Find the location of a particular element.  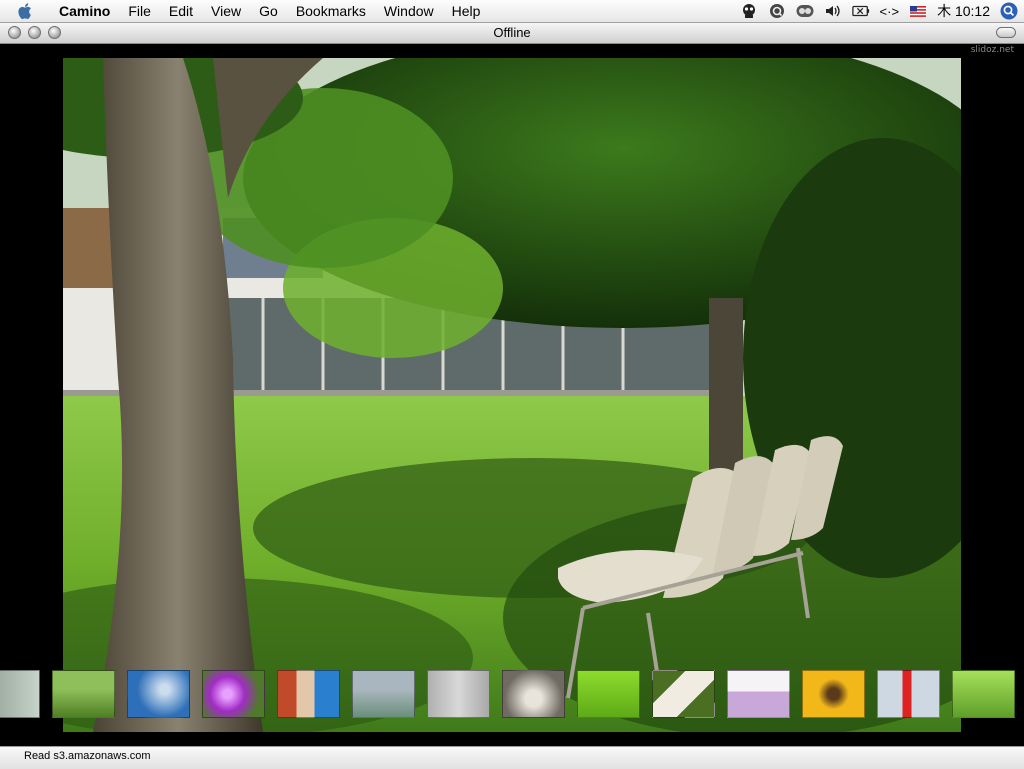

menu-edit: Edit is located at coordinates (181, 11).